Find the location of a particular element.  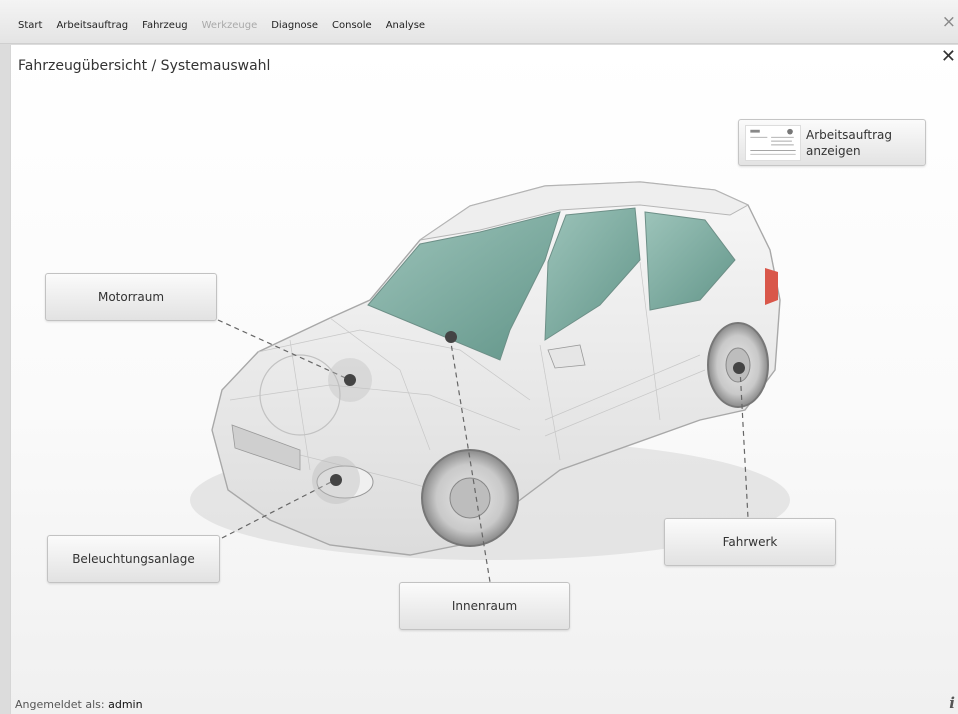

car-taillight is located at coordinates (771, 286).